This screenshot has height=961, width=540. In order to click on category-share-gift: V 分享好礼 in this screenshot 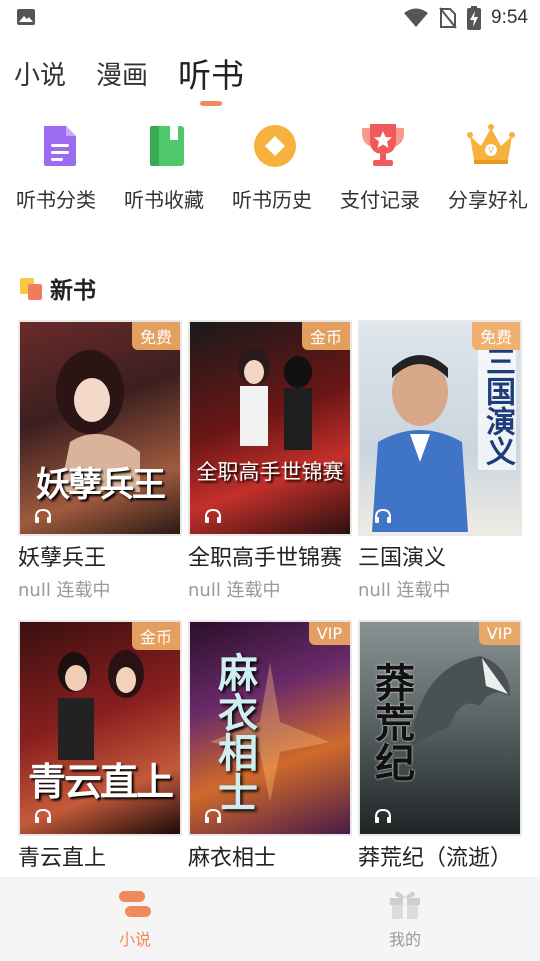, I will do `click(488, 166)`.